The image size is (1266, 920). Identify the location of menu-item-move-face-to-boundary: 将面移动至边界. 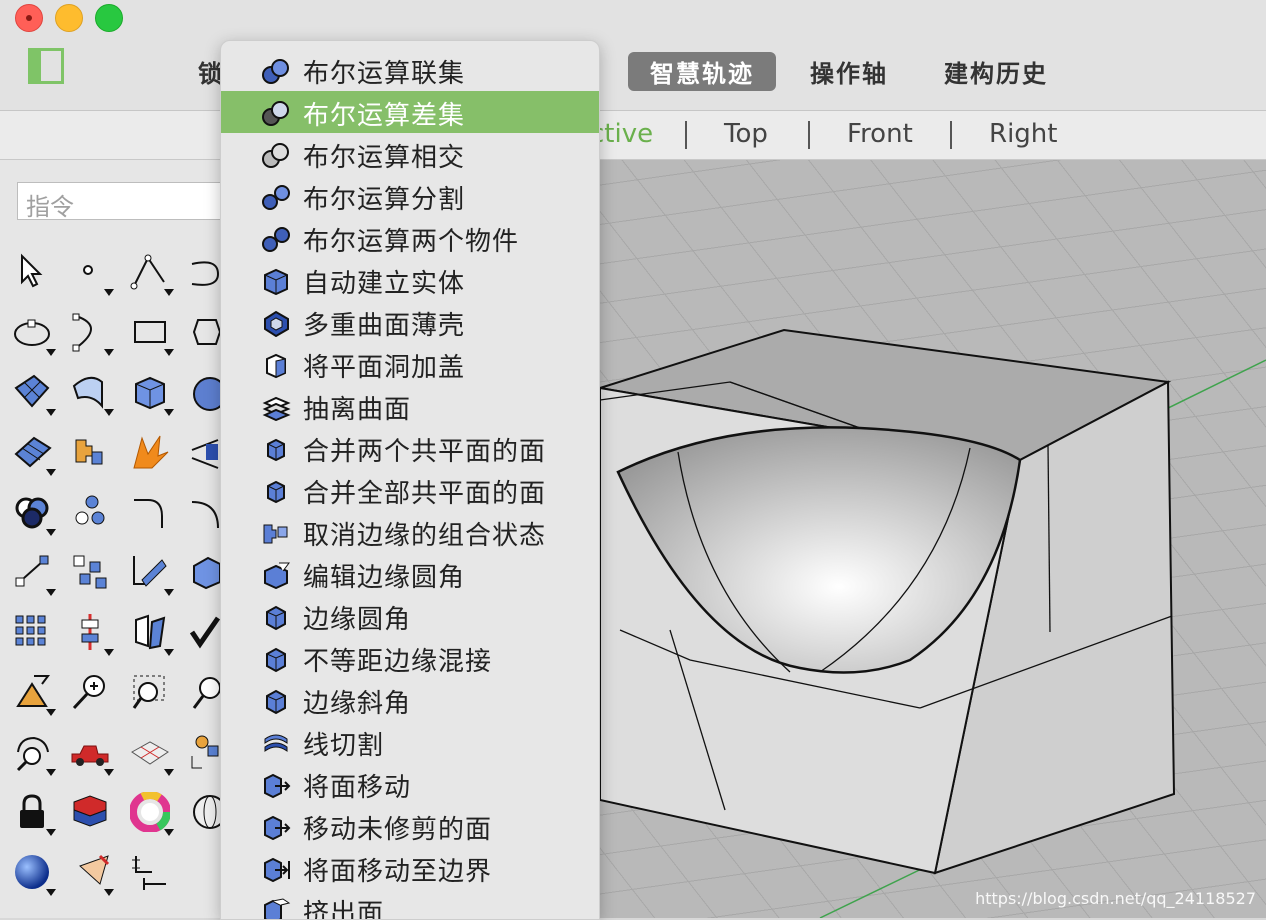
(410, 868).